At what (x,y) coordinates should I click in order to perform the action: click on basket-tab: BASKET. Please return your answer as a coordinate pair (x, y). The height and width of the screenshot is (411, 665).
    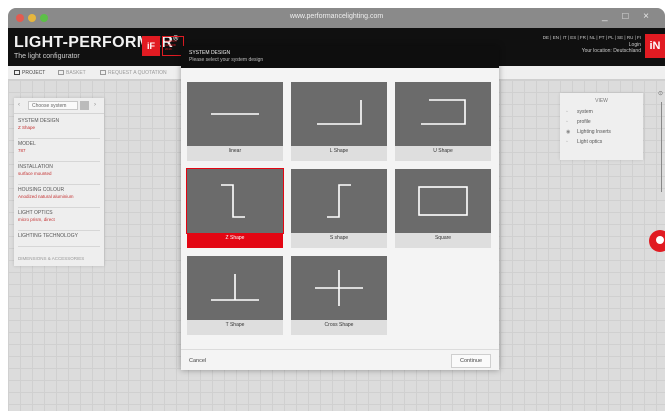
    Looking at the image, I should click on (72, 73).